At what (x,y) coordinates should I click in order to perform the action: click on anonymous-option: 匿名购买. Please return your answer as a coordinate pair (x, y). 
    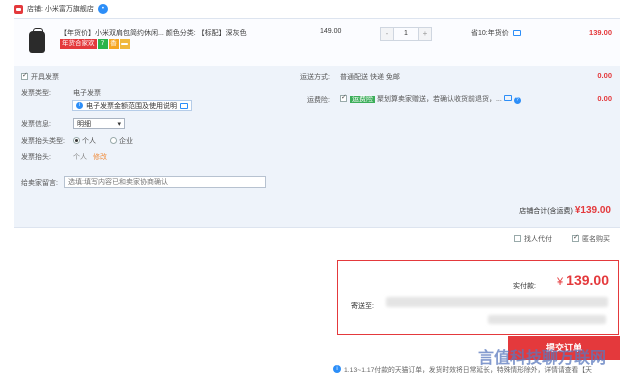
    Looking at the image, I should click on (591, 238).